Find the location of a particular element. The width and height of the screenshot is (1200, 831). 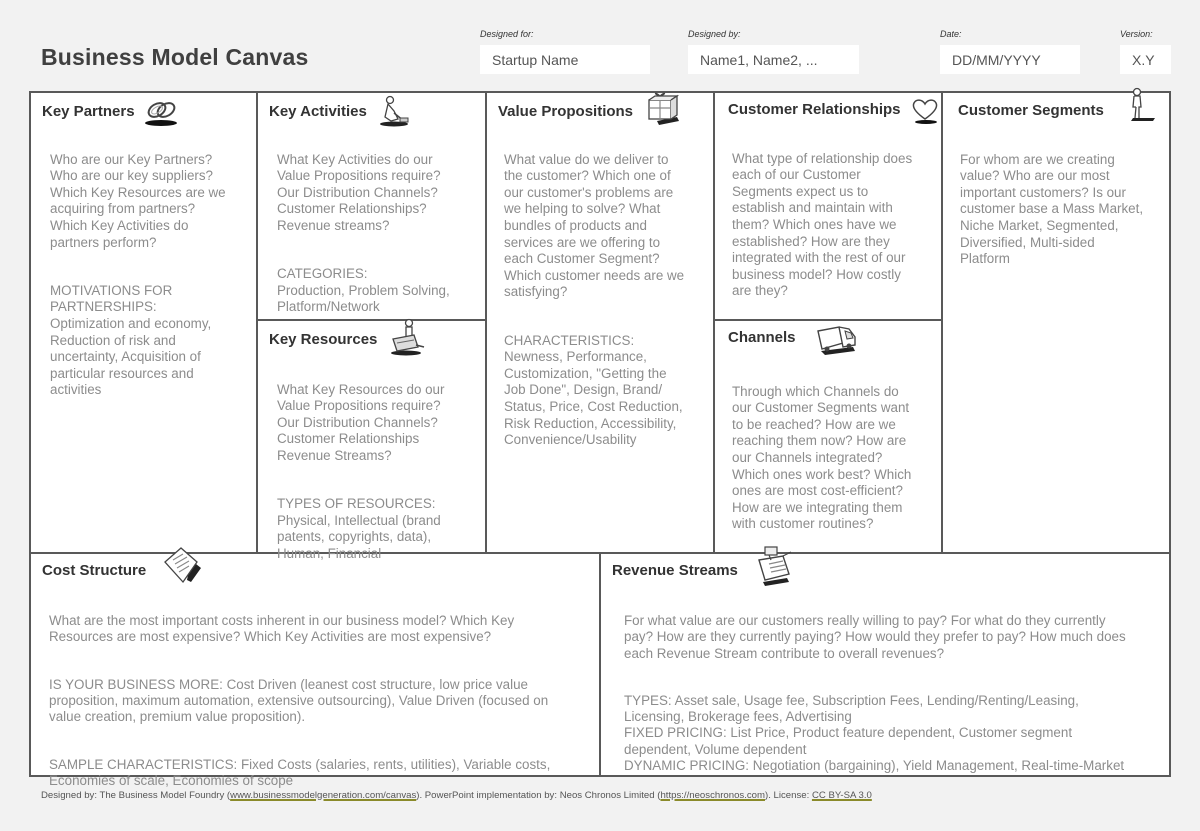

footer-suffix: ). License: is located at coordinates (788, 795).